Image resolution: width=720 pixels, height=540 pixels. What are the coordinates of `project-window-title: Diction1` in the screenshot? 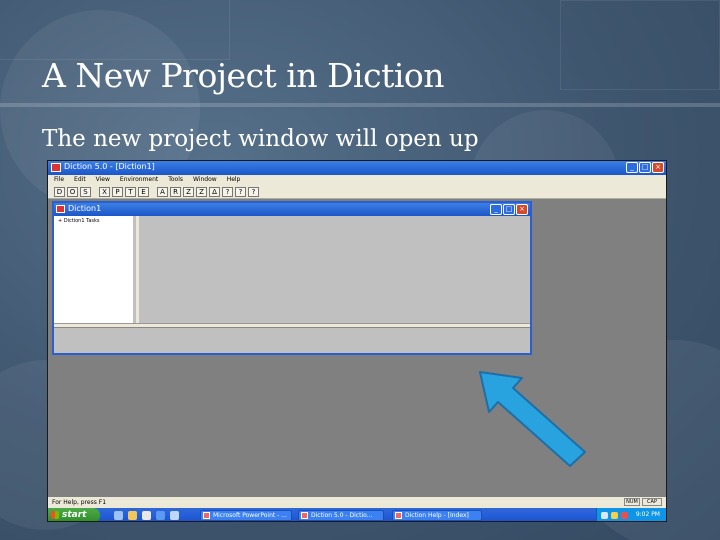 It's located at (85, 208).